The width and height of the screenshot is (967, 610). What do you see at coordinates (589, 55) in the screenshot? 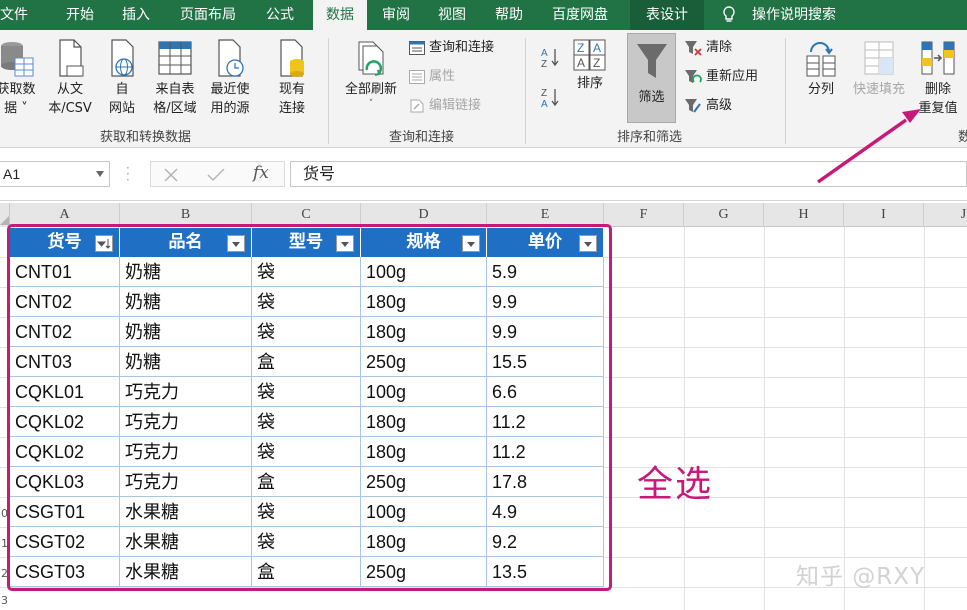
I see `sort-dialog-icon: Z A A Z` at bounding box center [589, 55].